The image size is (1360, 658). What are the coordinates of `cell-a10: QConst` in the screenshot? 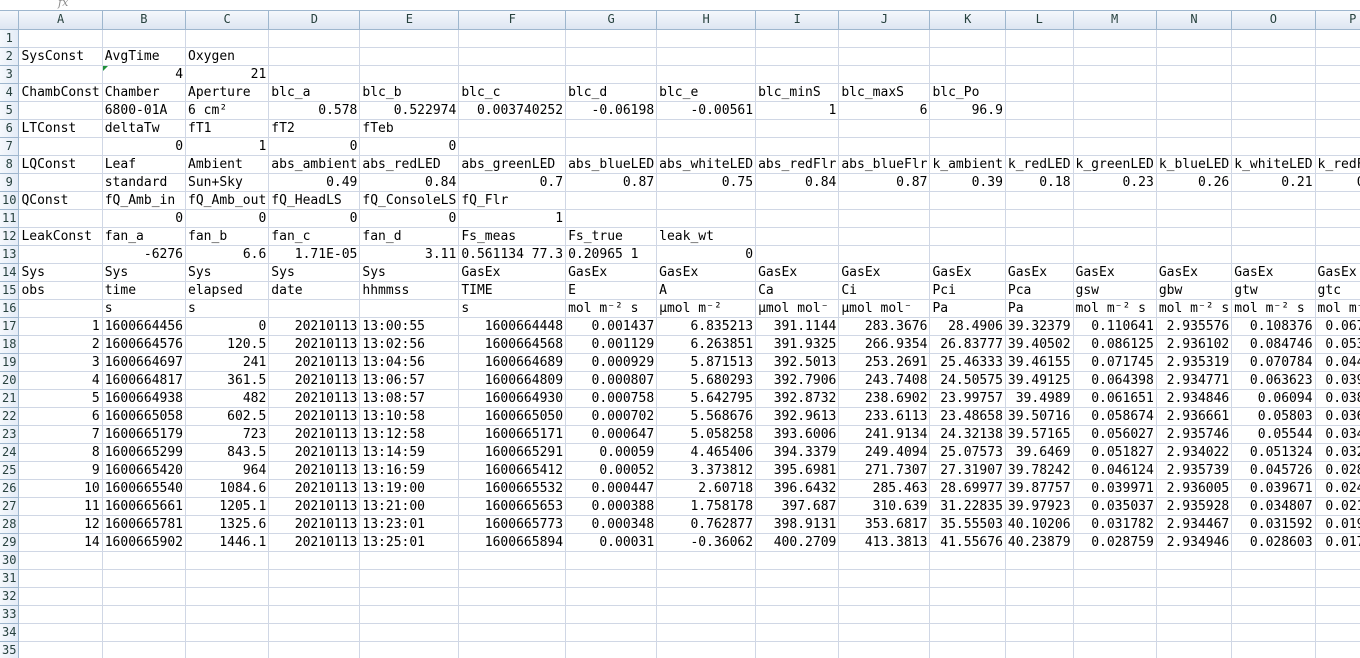 It's located at (60, 200).